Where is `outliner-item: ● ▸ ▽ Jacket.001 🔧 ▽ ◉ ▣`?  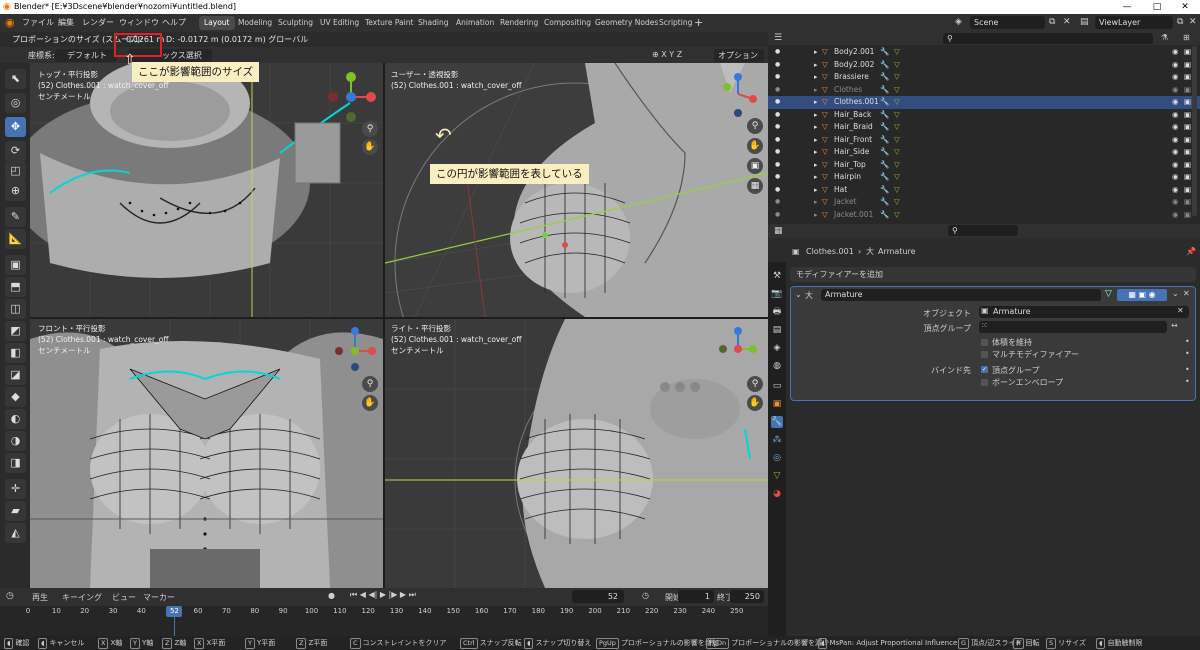
outliner-item: ● ▸ ▽ Jacket.001 🔧 ▽ ◉ ▣ is located at coordinates (984, 215).